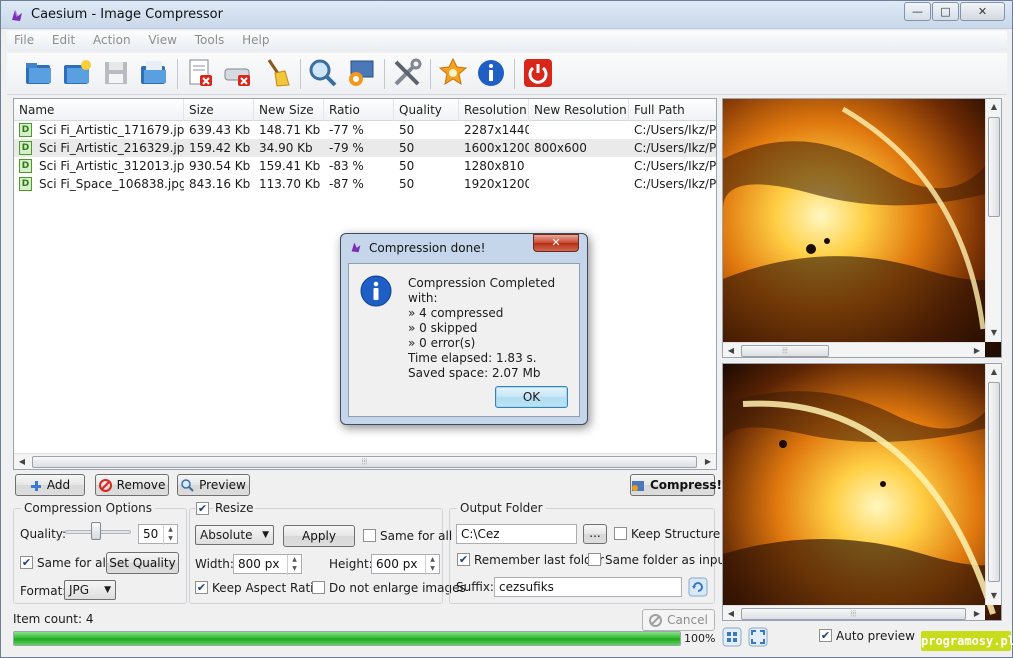 The image size is (1013, 658). Describe the element at coordinates (672, 110) in the screenshot. I see `column-header-full-path: Full Path` at that location.